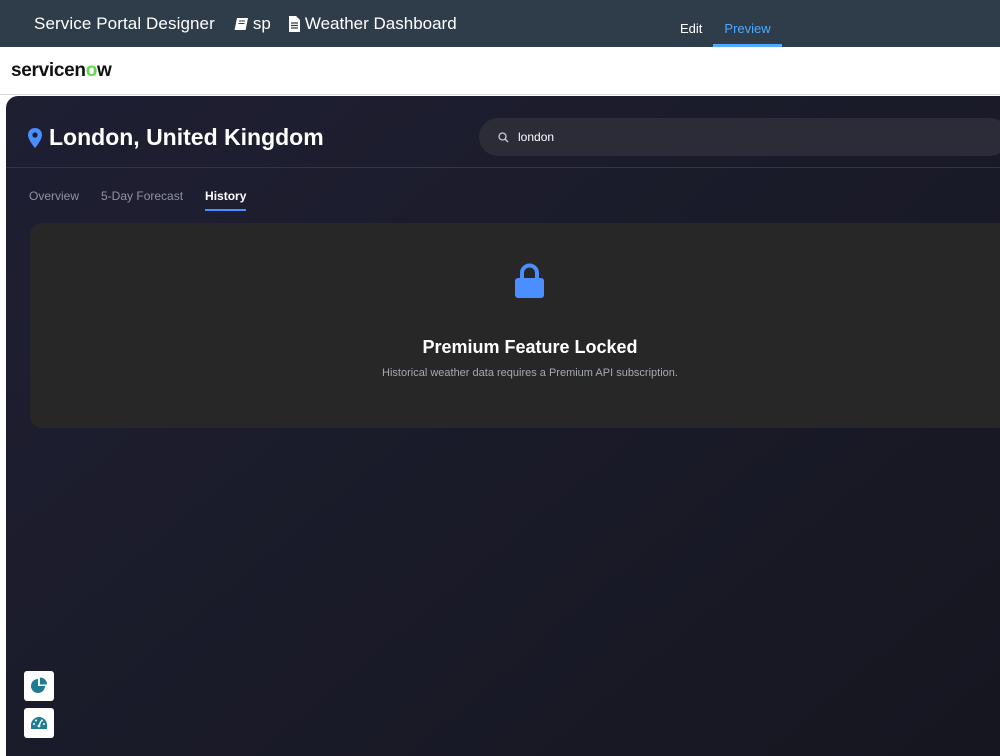 The width and height of the screenshot is (1000, 756). Describe the element at coordinates (54, 200) in the screenshot. I see `tab-overview: Overview` at that location.